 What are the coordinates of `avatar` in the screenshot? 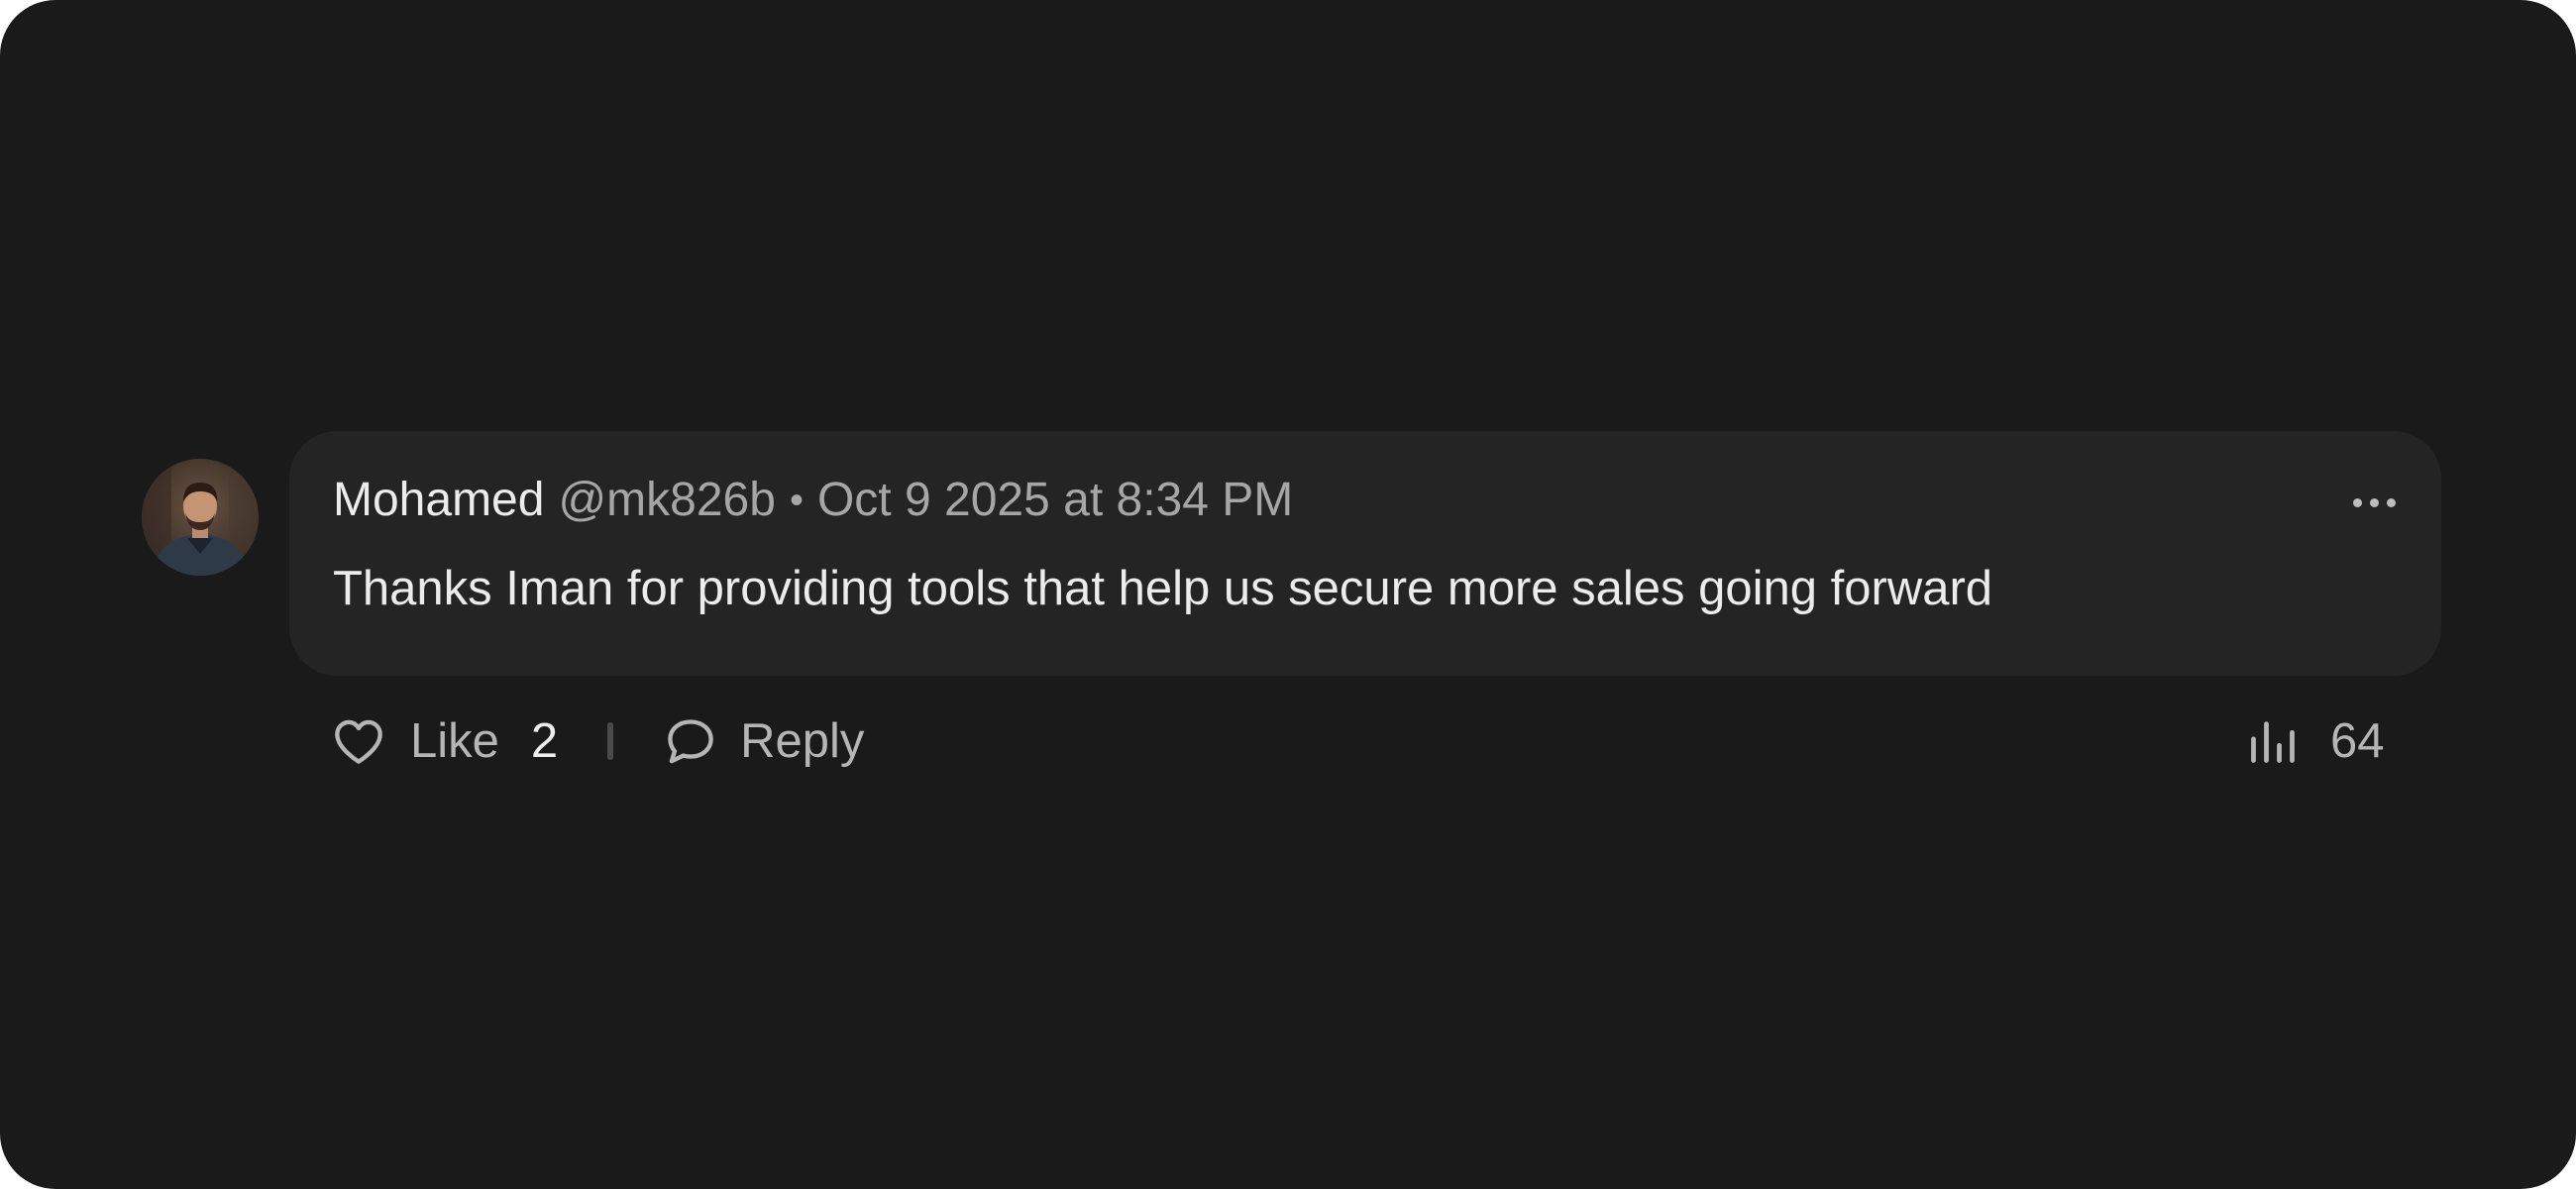 It's located at (200, 518).